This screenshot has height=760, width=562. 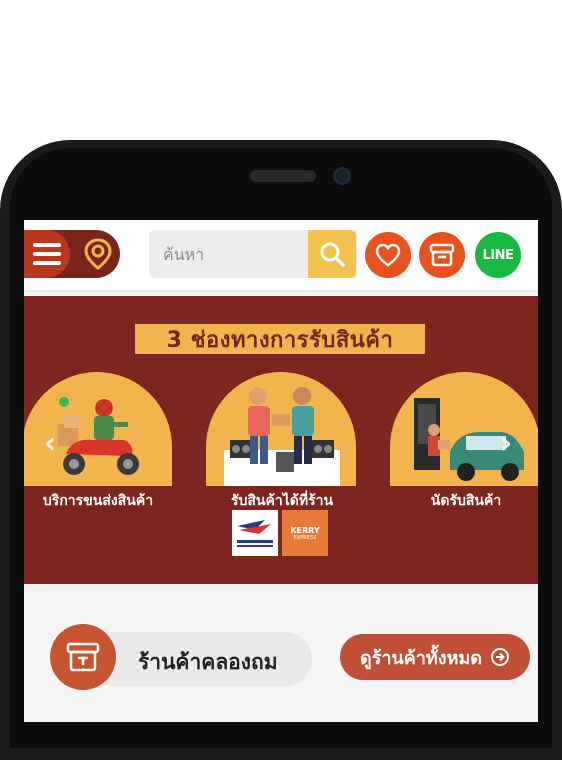 I want to click on search-icon, so click(x=332, y=254).